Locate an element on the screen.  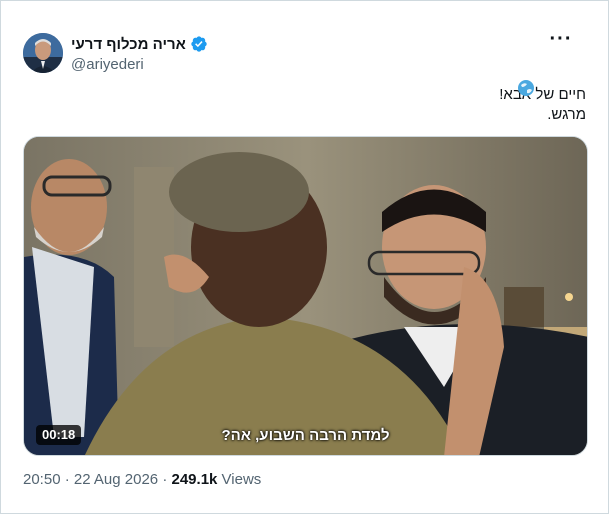
tweet-header: אריה מכלוף דרעי @ariyederi ··· is located at coordinates (304, 51).